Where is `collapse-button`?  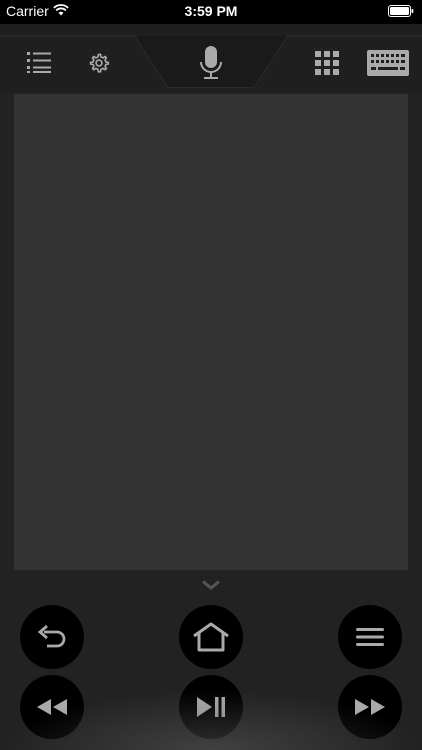
collapse-button is located at coordinates (211, 585).